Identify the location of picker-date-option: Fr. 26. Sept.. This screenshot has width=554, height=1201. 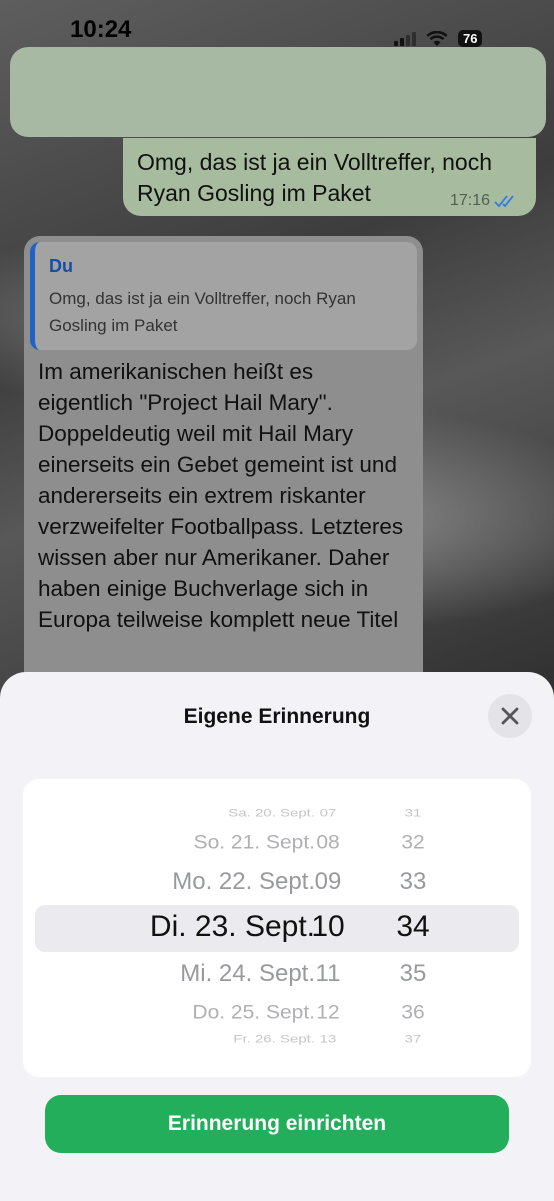
(169, 1039).